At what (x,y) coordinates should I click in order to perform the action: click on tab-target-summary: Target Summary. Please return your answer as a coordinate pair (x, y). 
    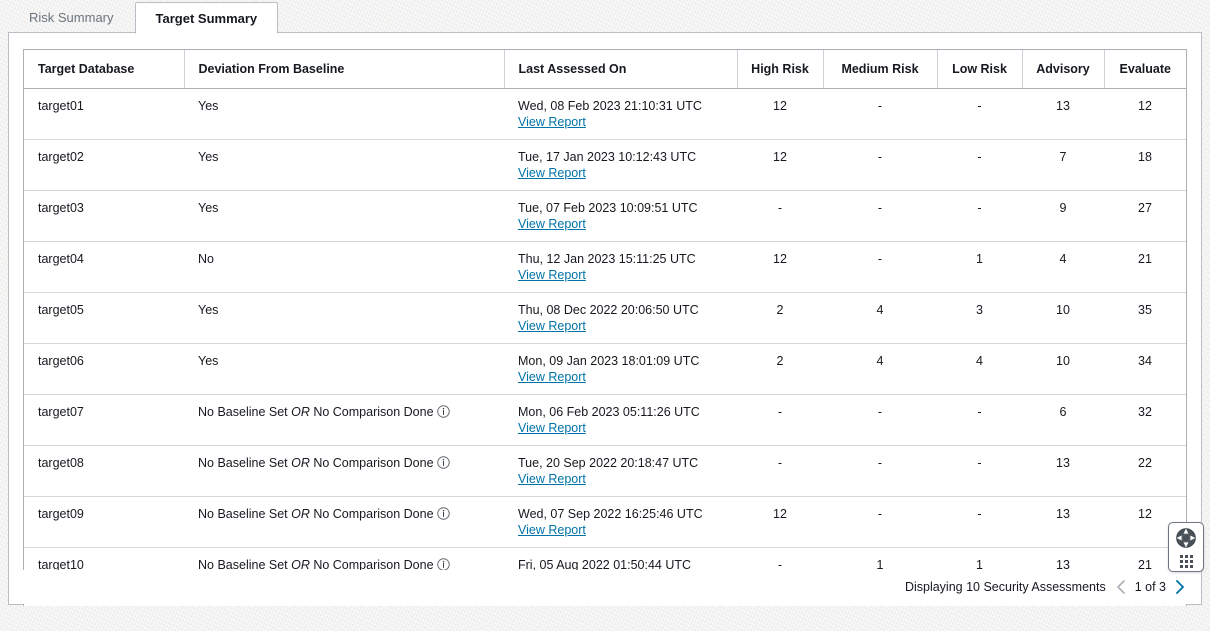
    Looking at the image, I should click on (206, 18).